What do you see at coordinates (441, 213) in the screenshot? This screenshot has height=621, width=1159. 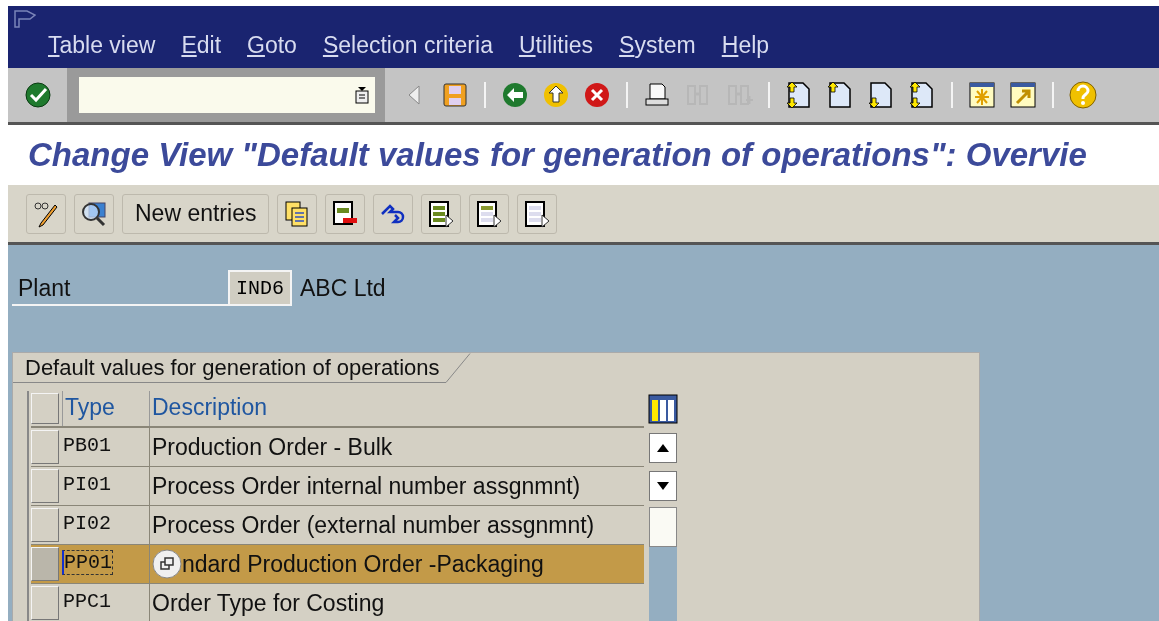 I see `select-all-button` at bounding box center [441, 213].